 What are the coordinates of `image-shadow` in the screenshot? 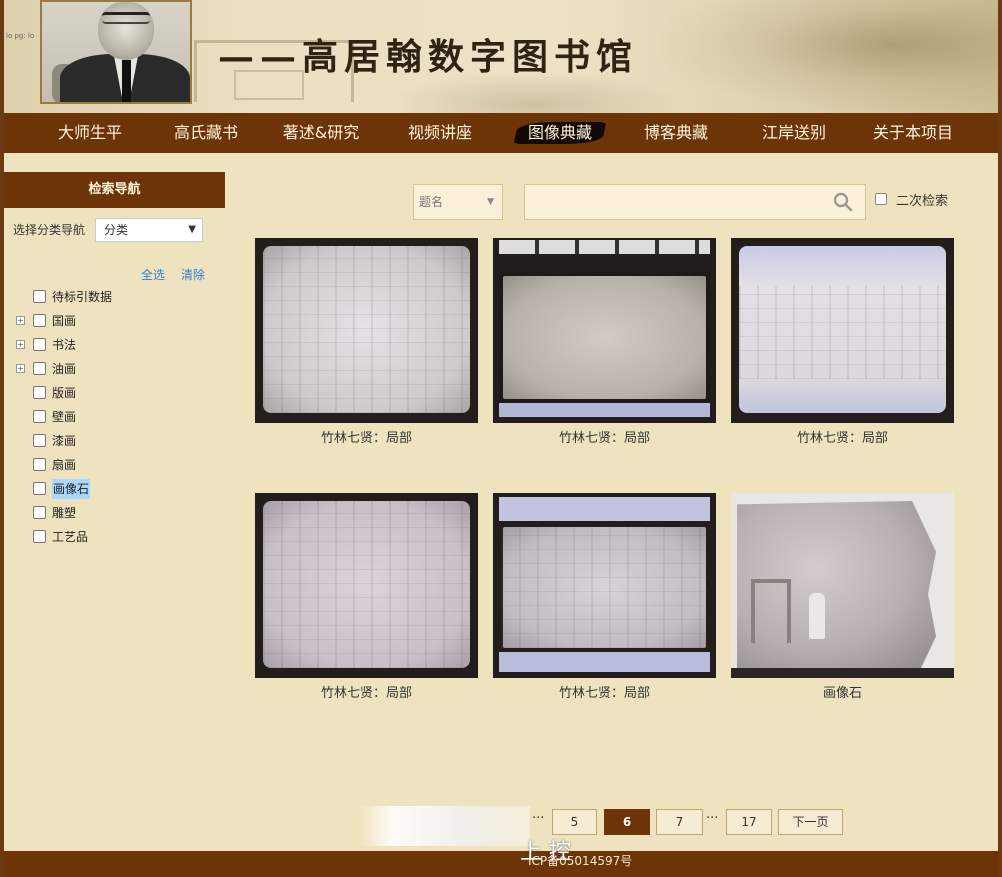 It's located at (842, 673).